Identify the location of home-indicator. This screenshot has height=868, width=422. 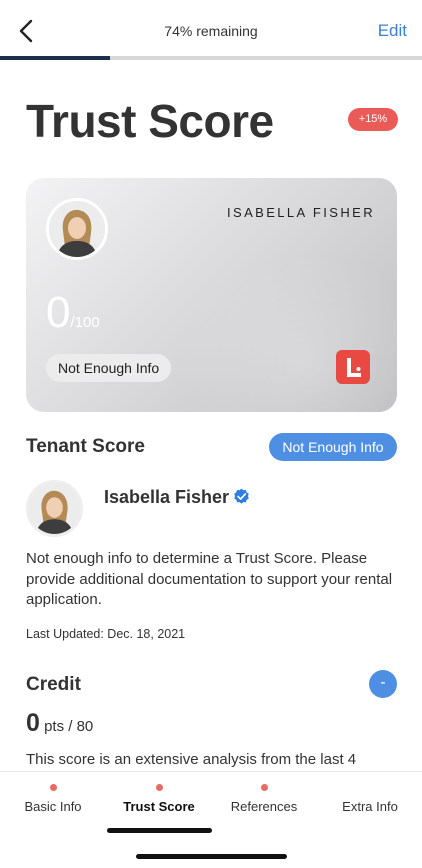
(211, 856).